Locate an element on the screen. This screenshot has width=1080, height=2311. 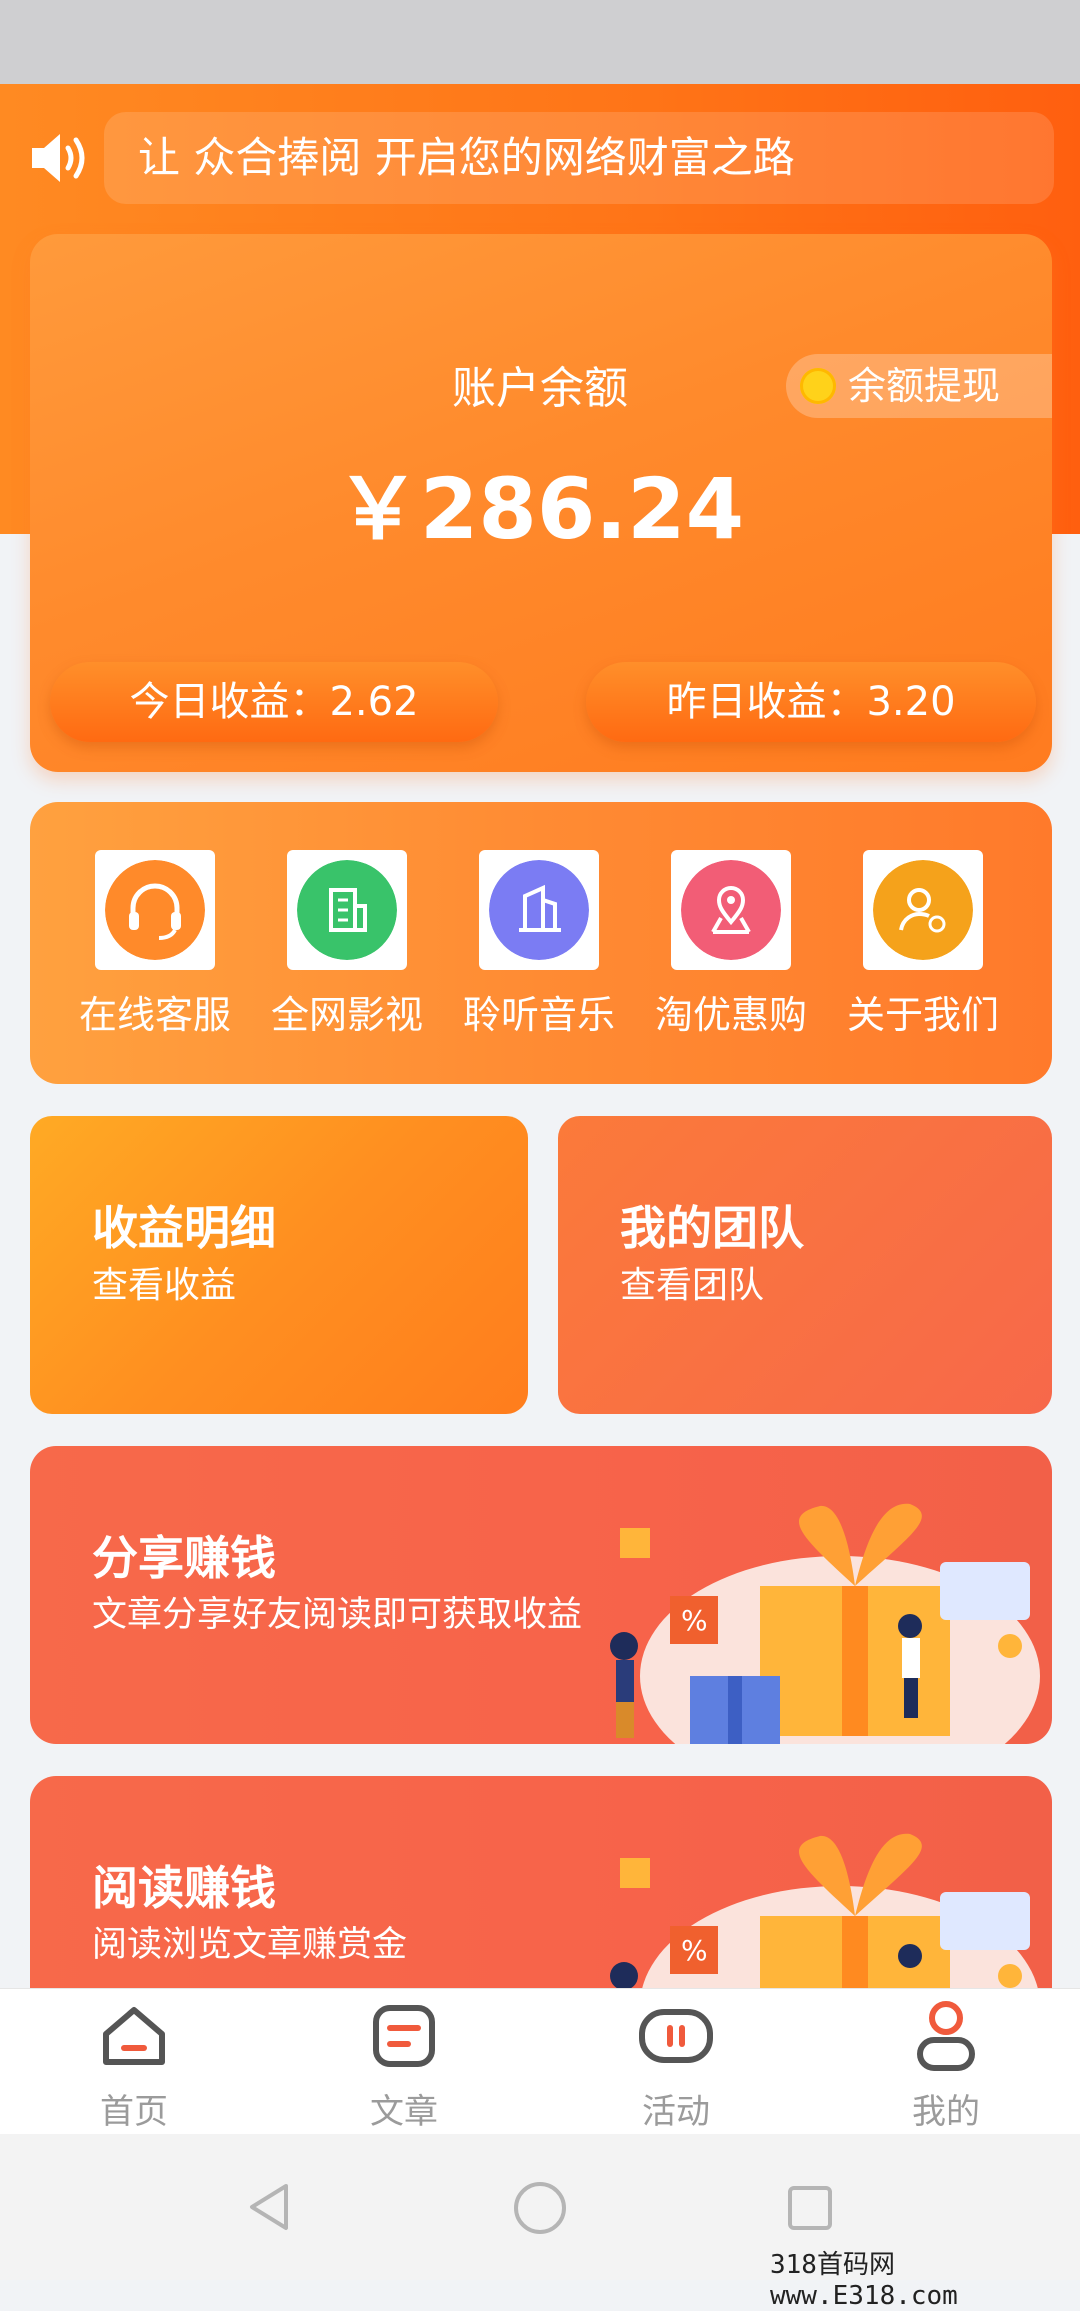
income-detail-card: 收益明细 查看收益 is located at coordinates (279, 1265).